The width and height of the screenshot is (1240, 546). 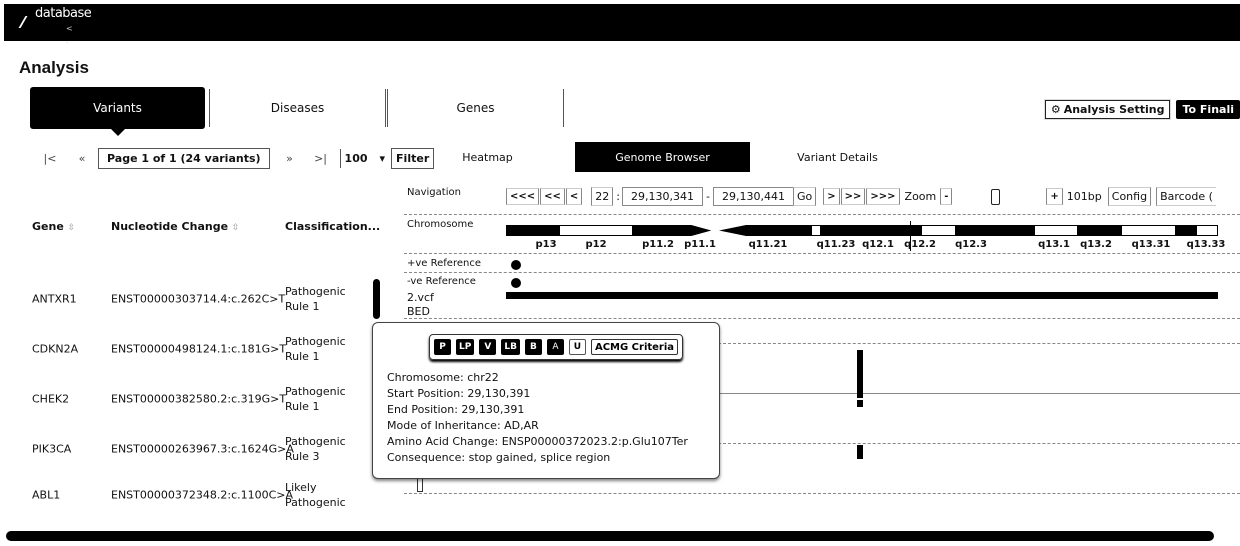 What do you see at coordinates (50, 158) in the screenshot?
I see `first-page-button: |<` at bounding box center [50, 158].